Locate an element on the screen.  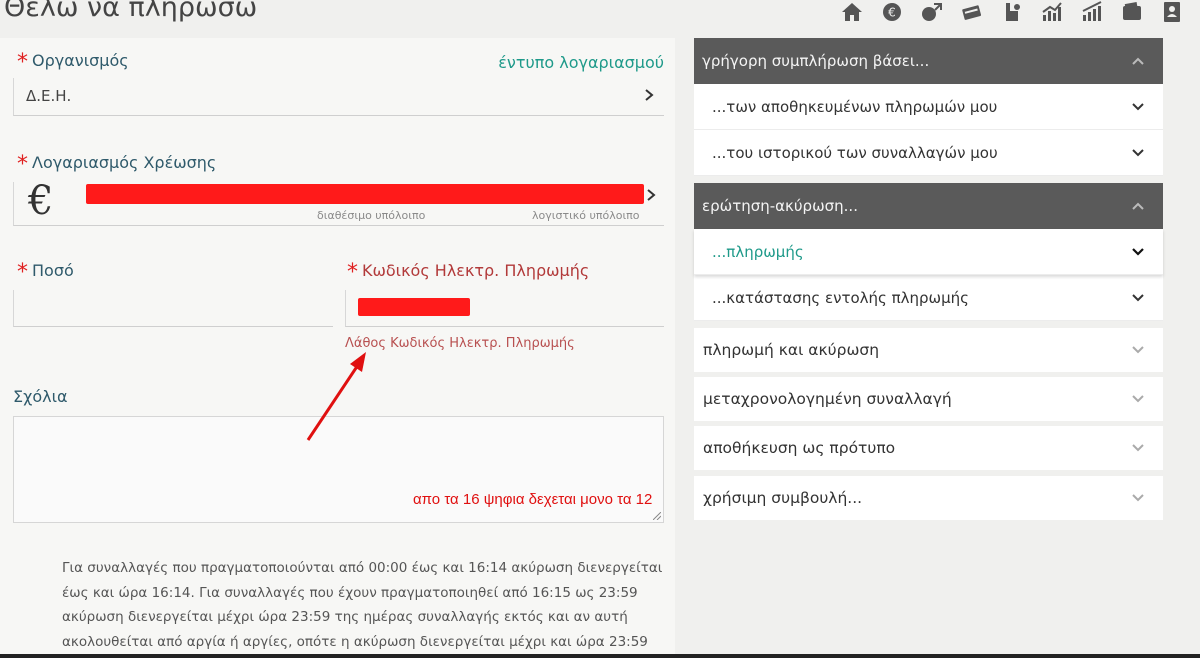
organization-select: Δ.Ε.Η. is located at coordinates (338, 97).